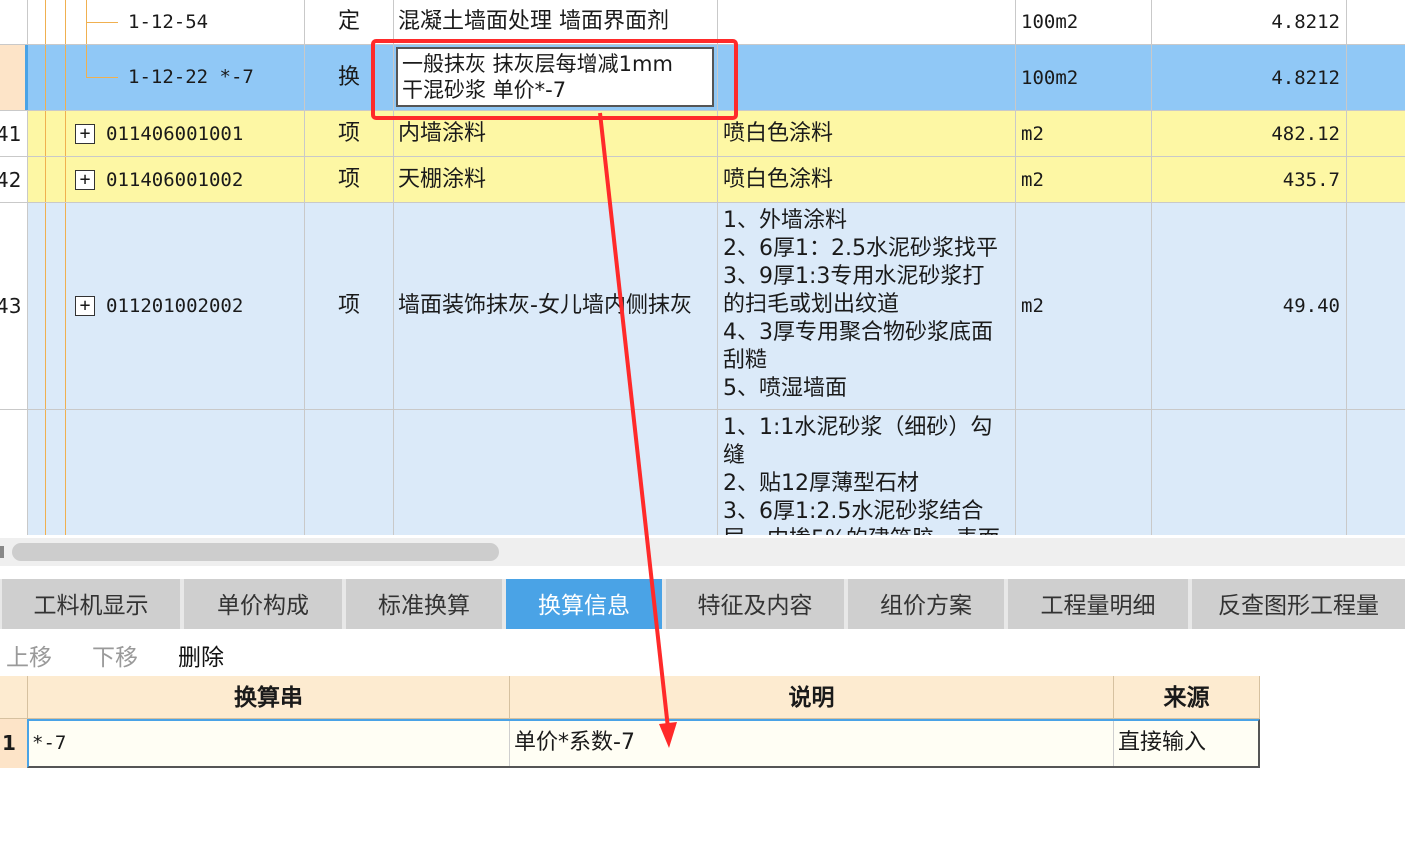 The image size is (1405, 841). What do you see at coordinates (1311, 179) in the screenshot?
I see `quantity-text: 435.7` at bounding box center [1311, 179].